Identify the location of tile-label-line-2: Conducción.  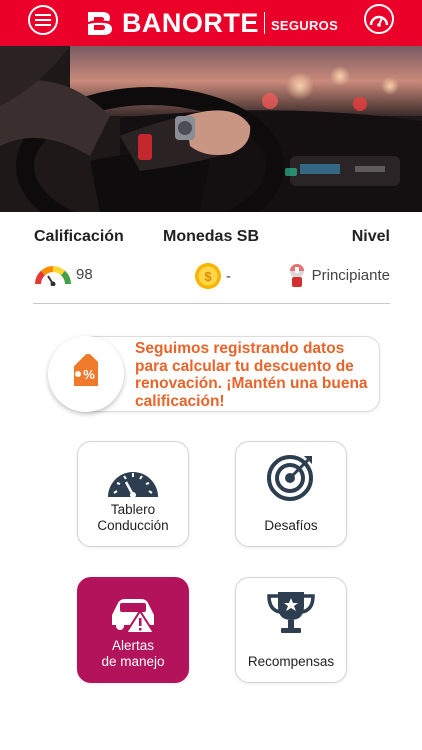
(133, 525).